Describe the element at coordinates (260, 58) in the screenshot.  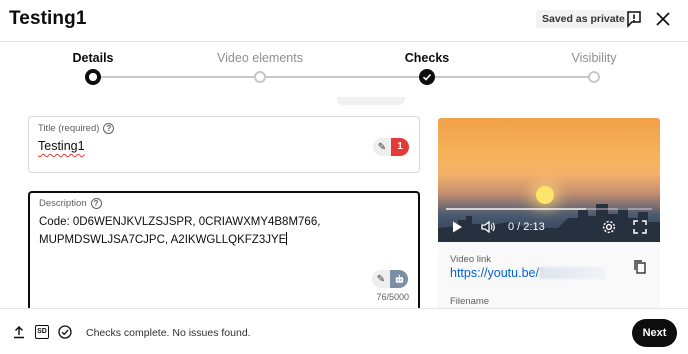
I see `step-video-elements-label: Video elements` at that location.